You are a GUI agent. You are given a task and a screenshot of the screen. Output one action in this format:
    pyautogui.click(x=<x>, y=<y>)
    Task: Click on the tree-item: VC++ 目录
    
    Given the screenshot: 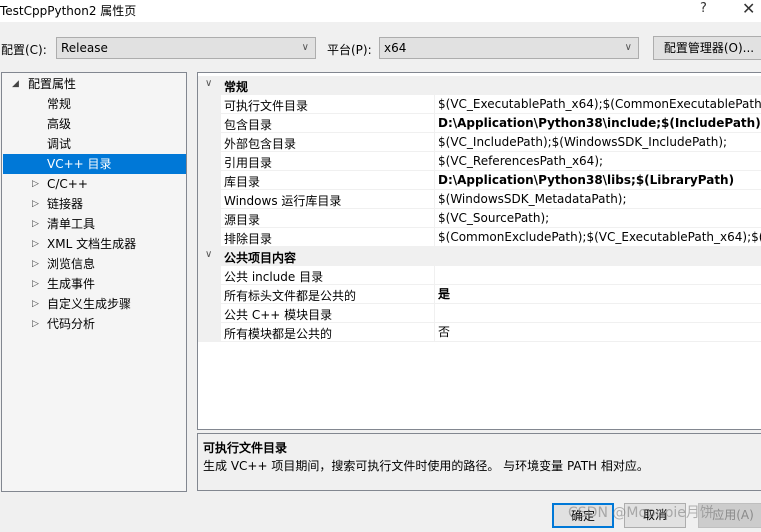 What is the action you would take?
    pyautogui.click(x=94, y=164)
    